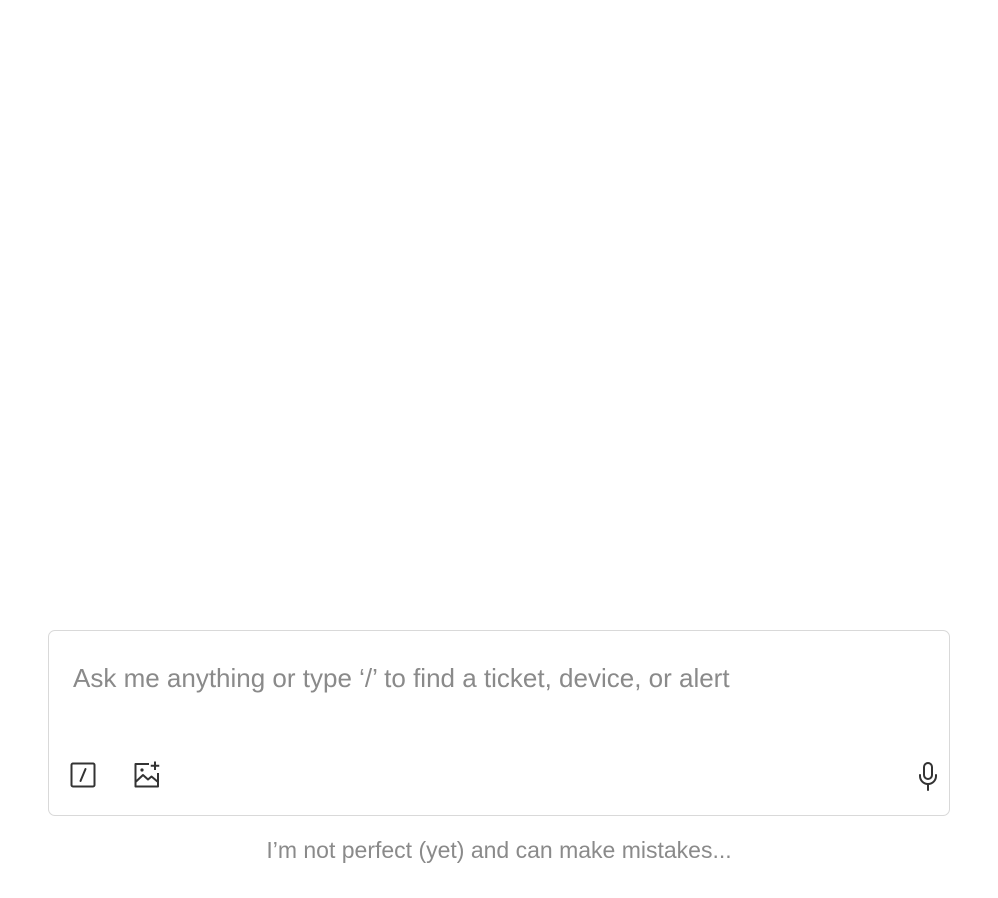 This screenshot has height=898, width=998. I want to click on microphone-button, so click(928, 777).